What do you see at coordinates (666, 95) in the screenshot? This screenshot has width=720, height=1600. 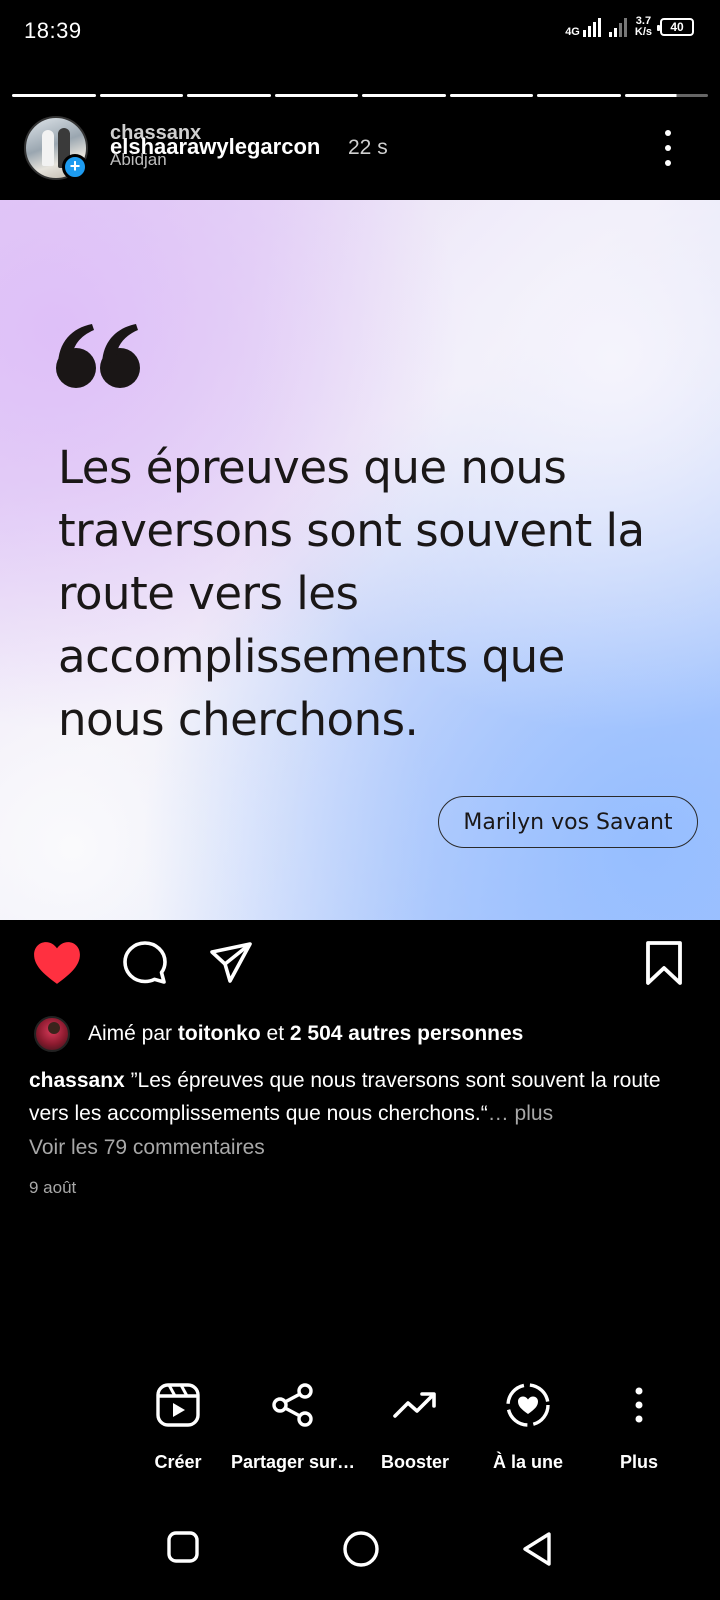 I see `story-segment-current` at bounding box center [666, 95].